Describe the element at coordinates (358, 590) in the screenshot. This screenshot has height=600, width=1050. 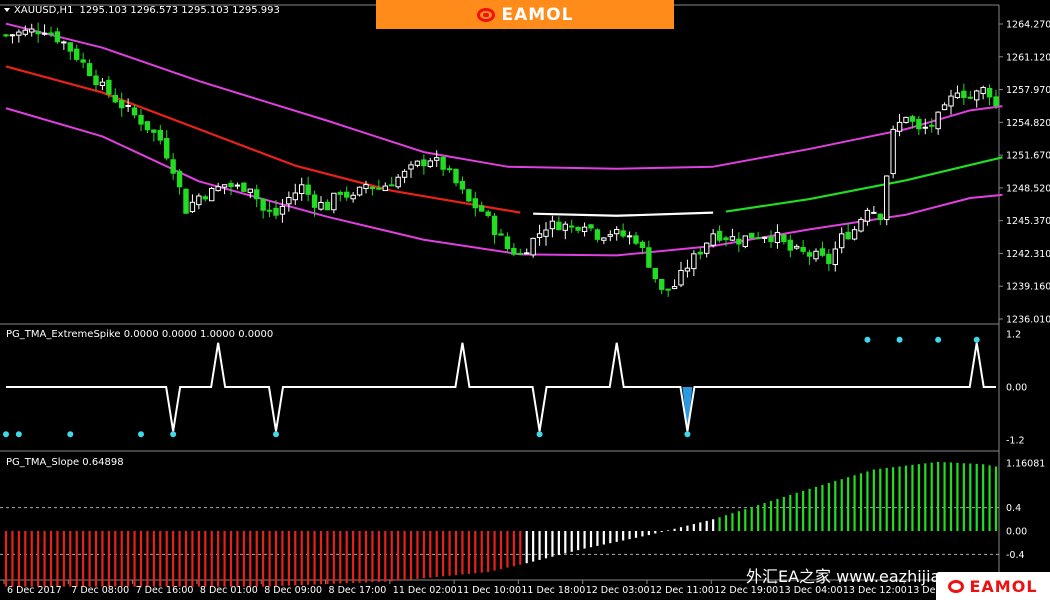
I see `time-tick-label: 8 Dec 17:00` at that location.